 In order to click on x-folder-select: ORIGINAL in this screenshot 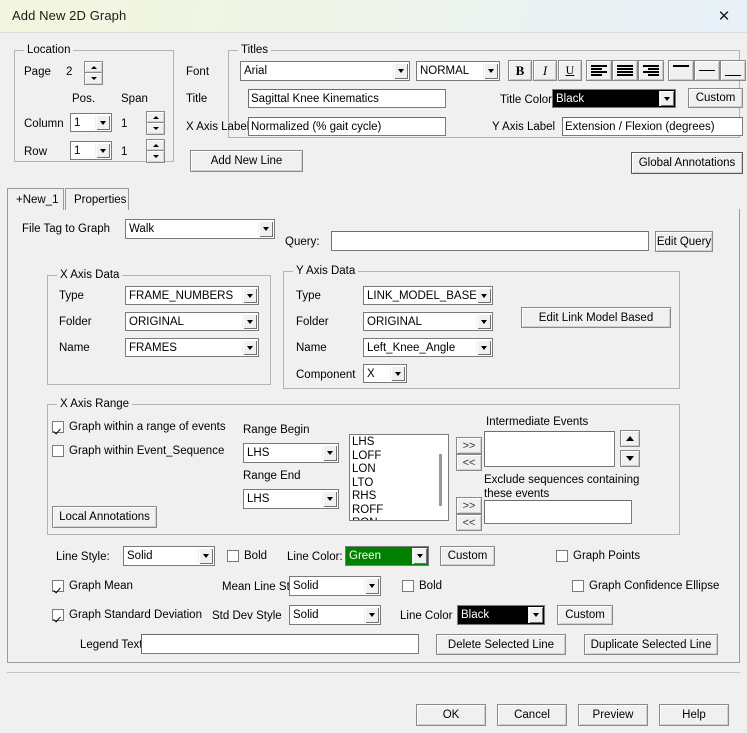, I will do `click(192, 321)`.